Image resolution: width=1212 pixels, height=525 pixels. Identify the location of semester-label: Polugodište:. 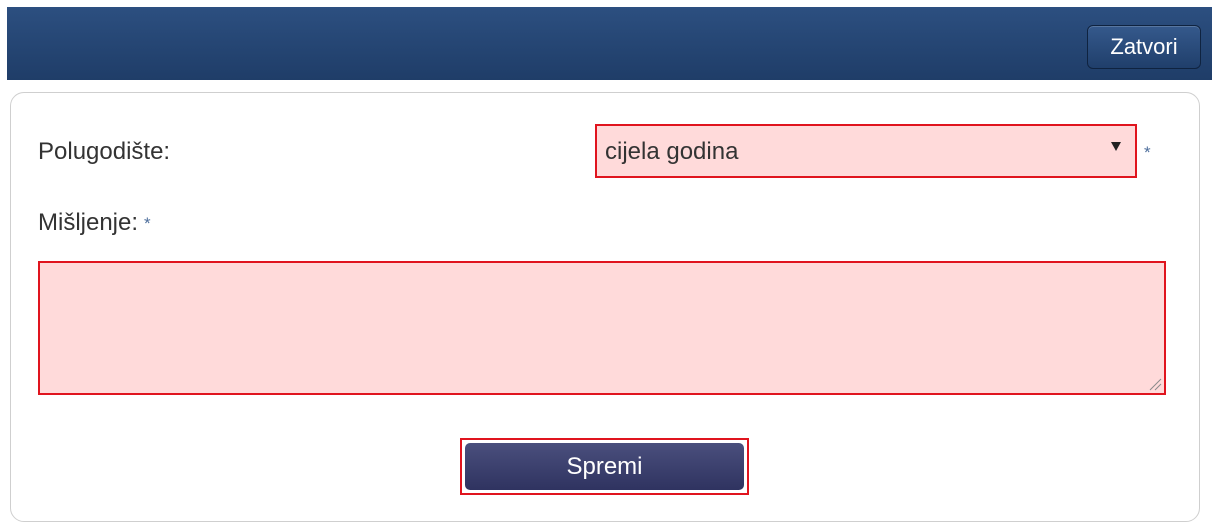
(104, 151).